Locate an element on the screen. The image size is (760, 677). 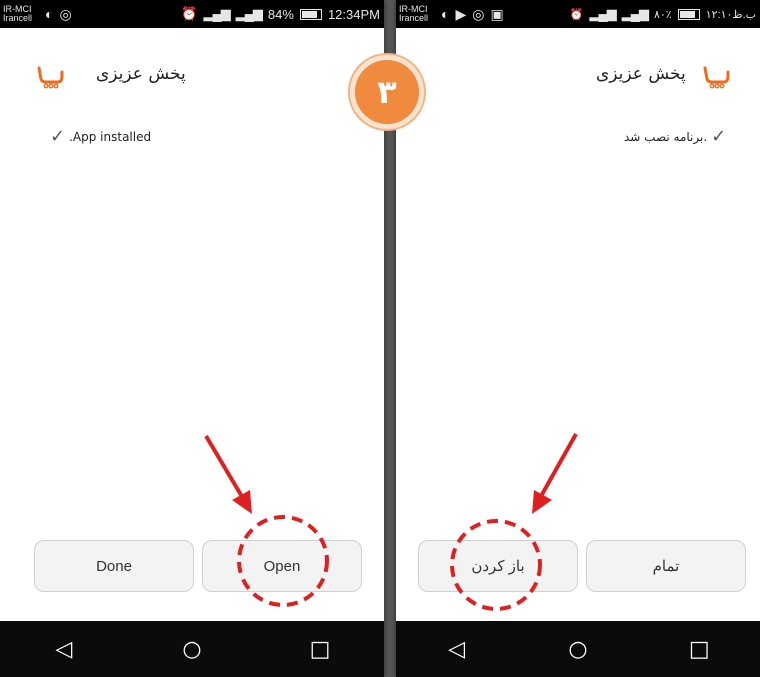
battery-percent: 84% is located at coordinates (280, 14).